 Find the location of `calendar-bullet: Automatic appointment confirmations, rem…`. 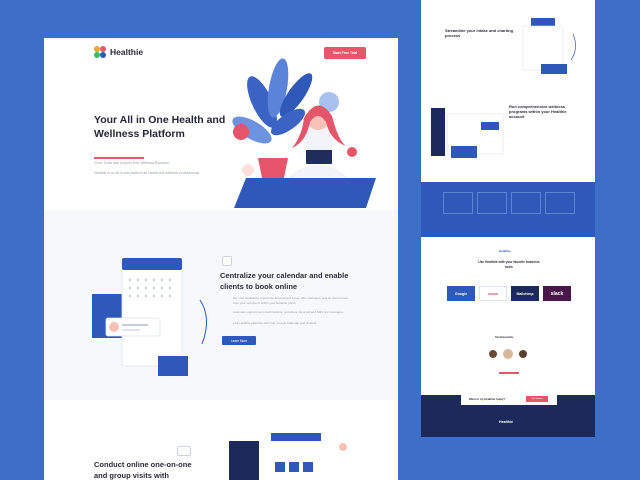

calendar-bullet: Automatic appointment confirmations, rem… is located at coordinates (288, 312).